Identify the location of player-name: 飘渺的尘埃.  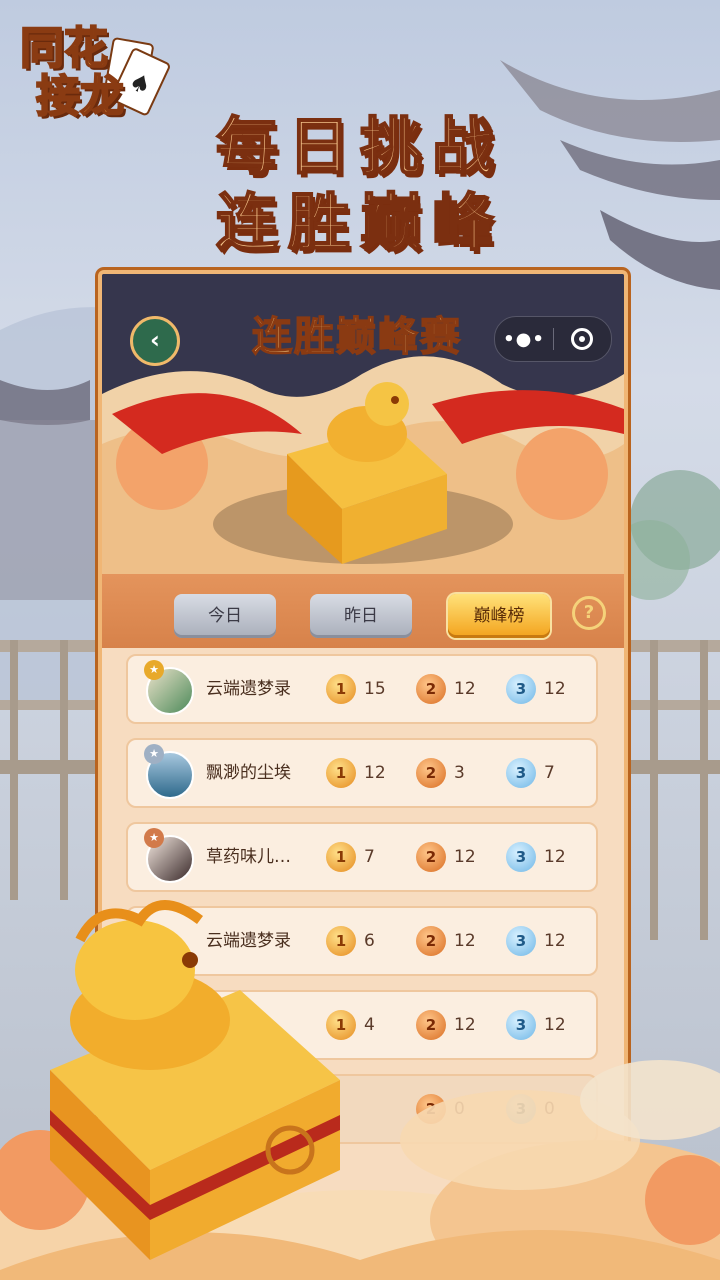
(248, 773).